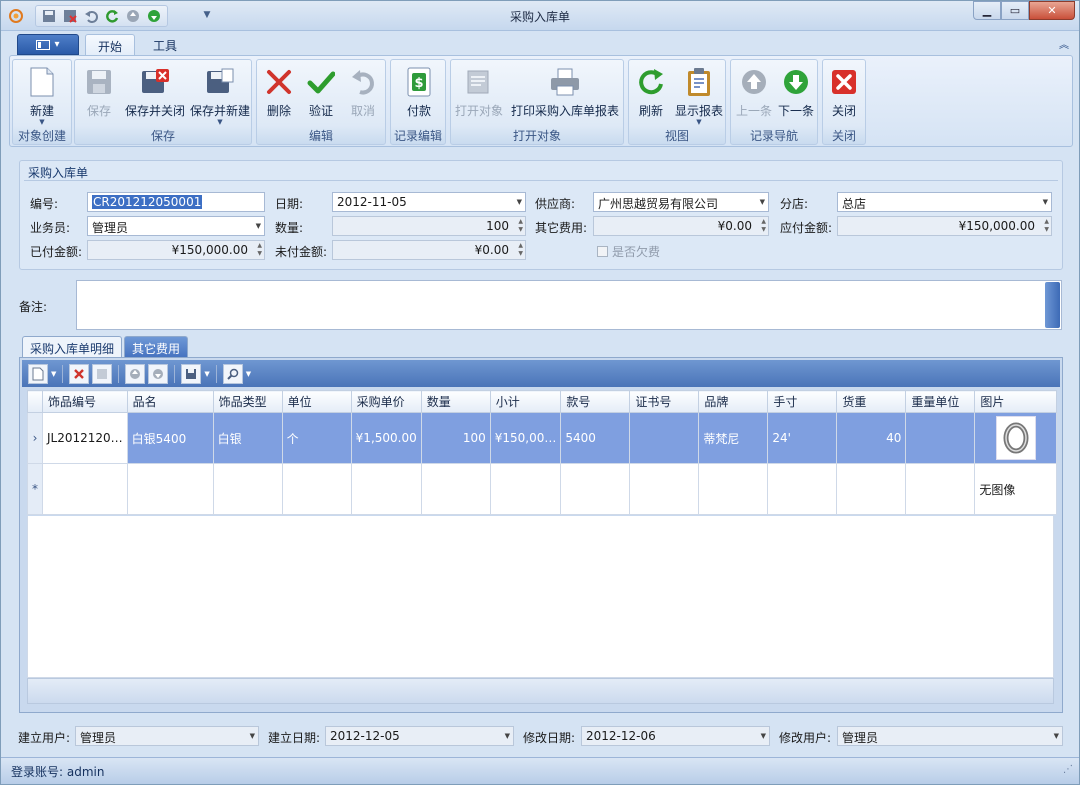  I want to click on column-header: 饰品类型, so click(247, 401).